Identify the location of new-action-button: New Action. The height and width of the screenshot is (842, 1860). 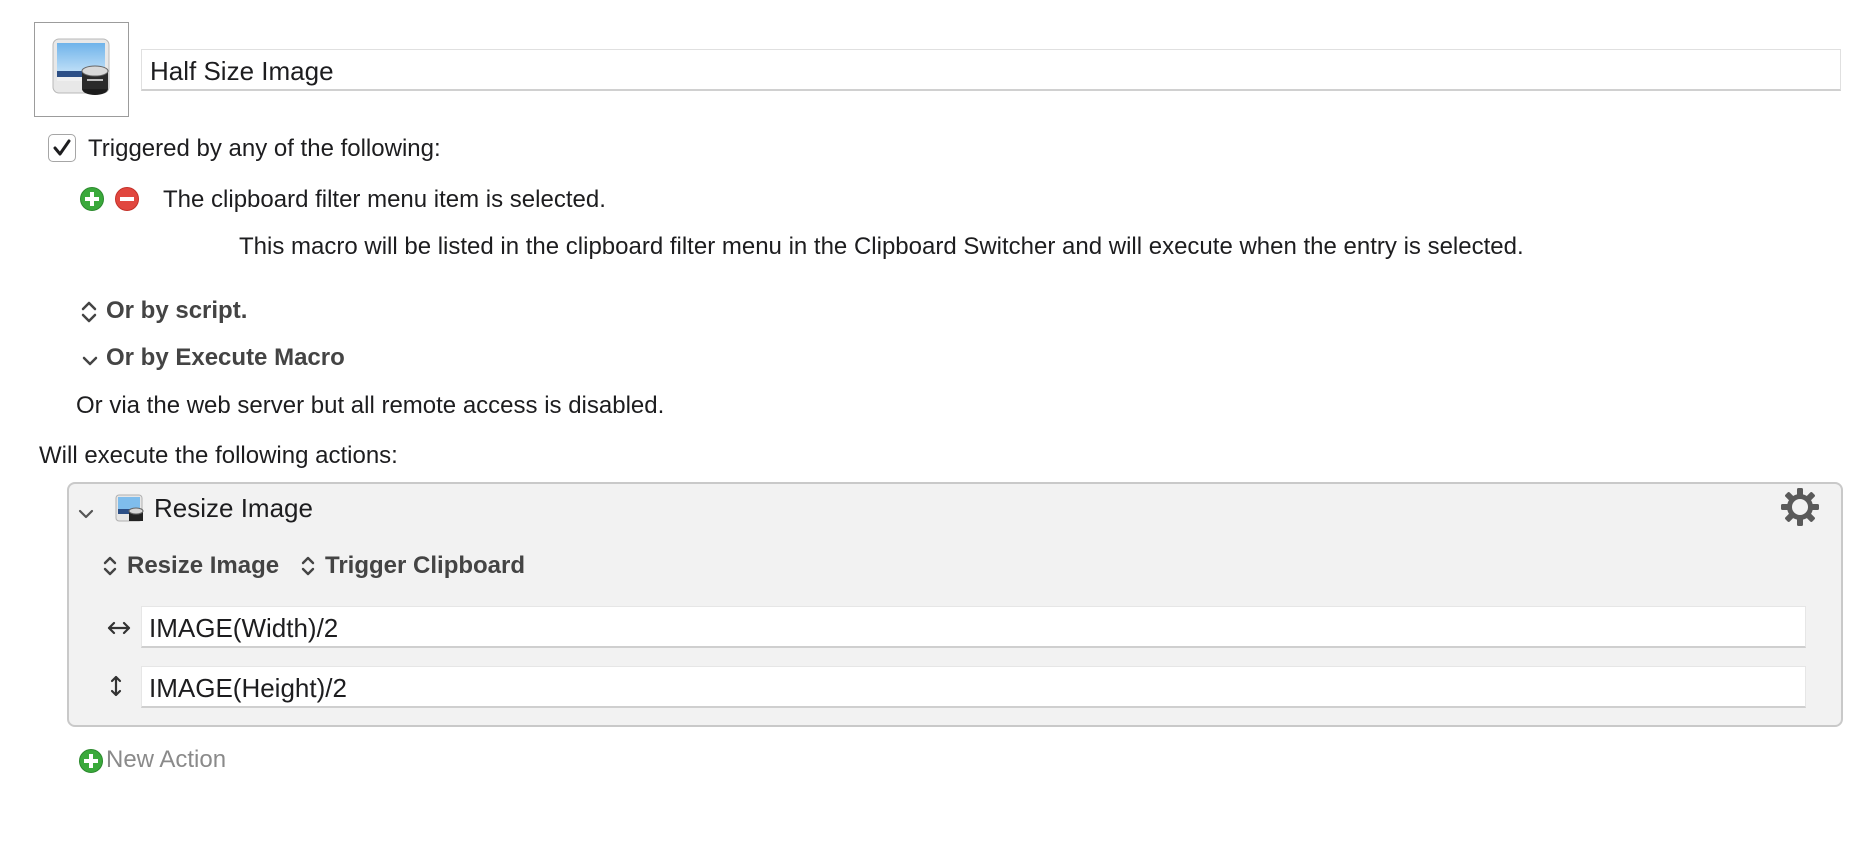
(166, 760).